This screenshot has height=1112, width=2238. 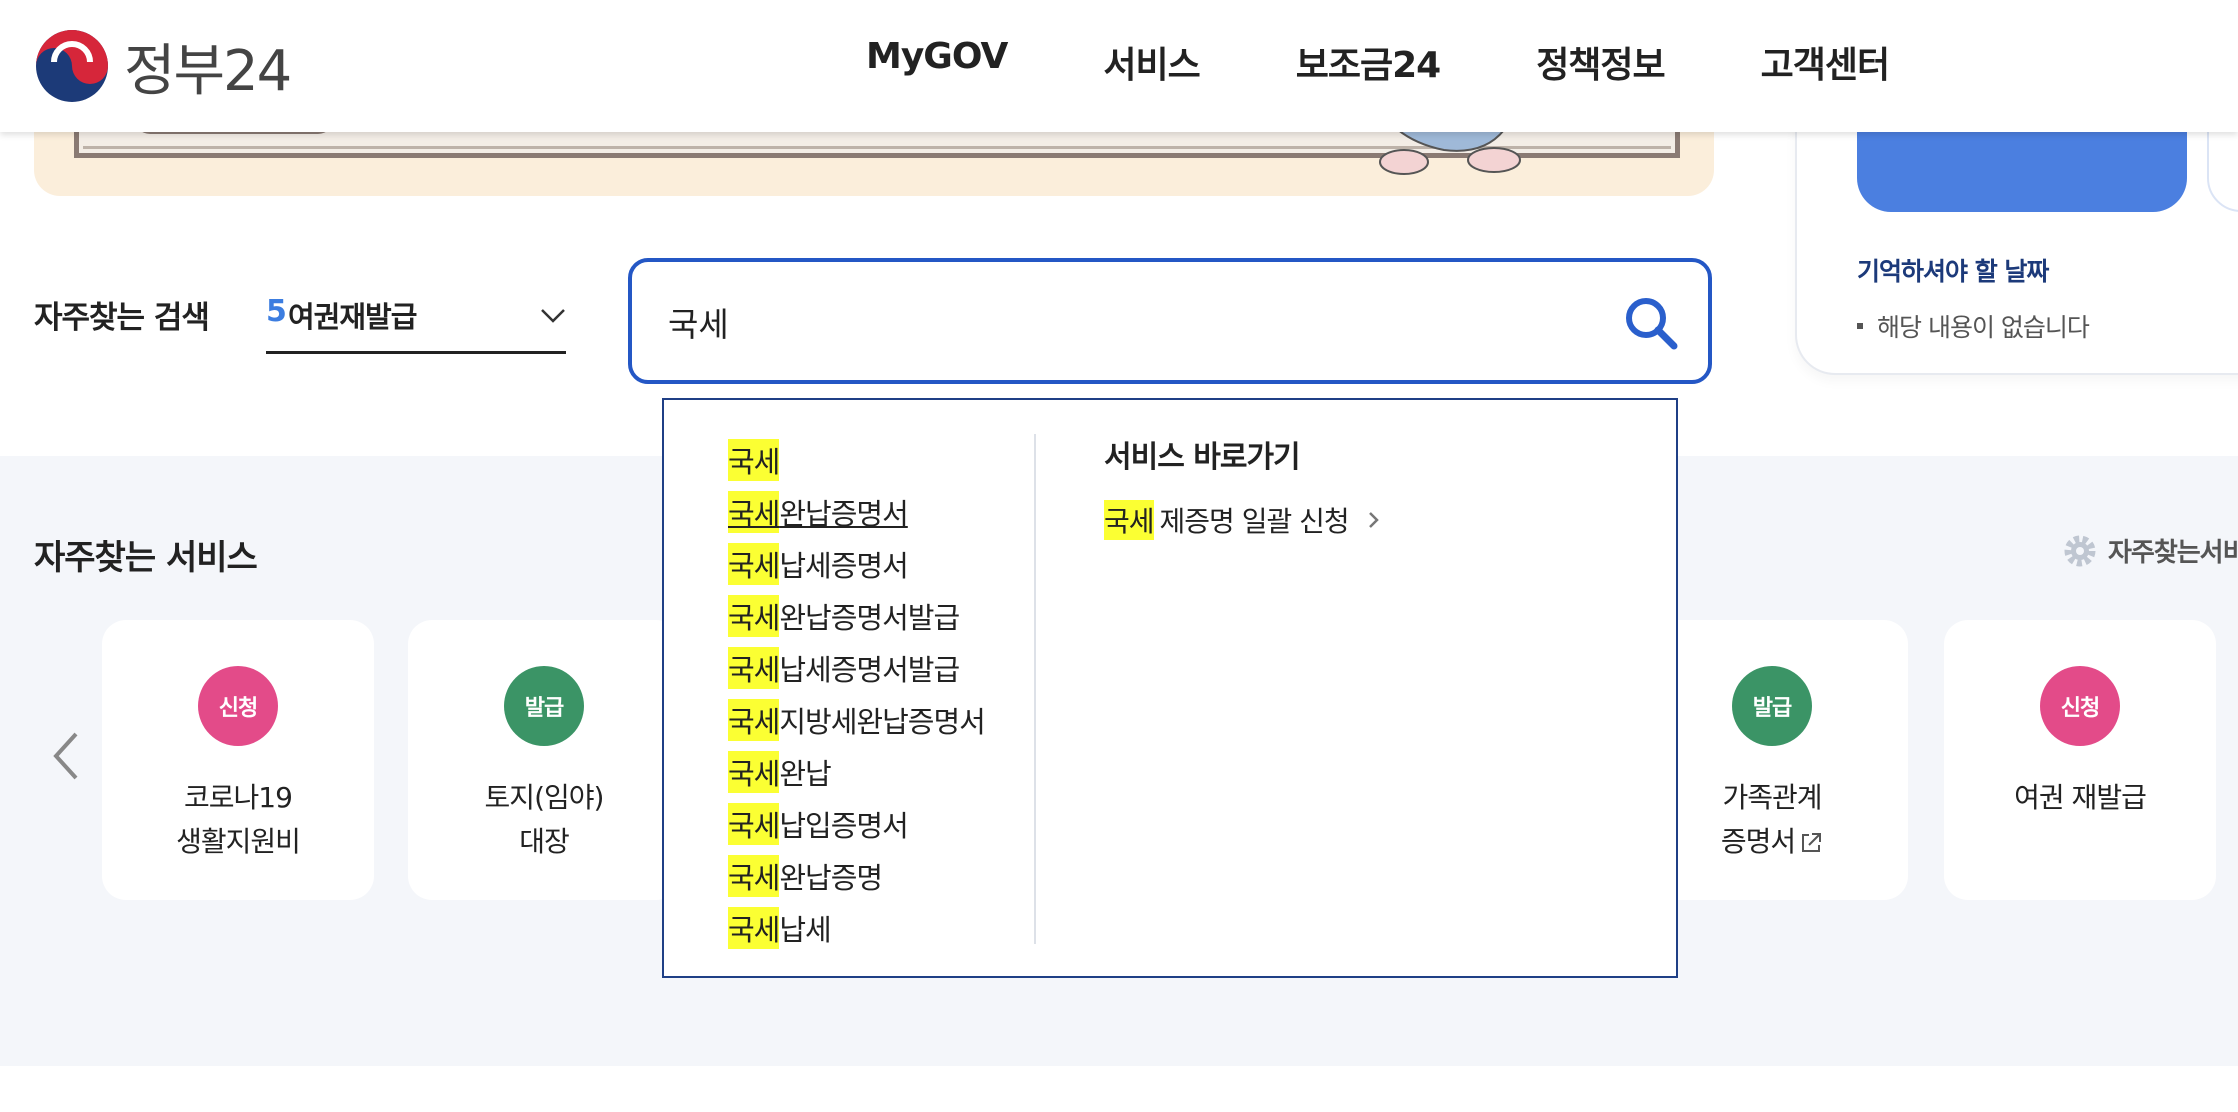 What do you see at coordinates (238, 797) in the screenshot?
I see `card-title-line1: 코로나19` at bounding box center [238, 797].